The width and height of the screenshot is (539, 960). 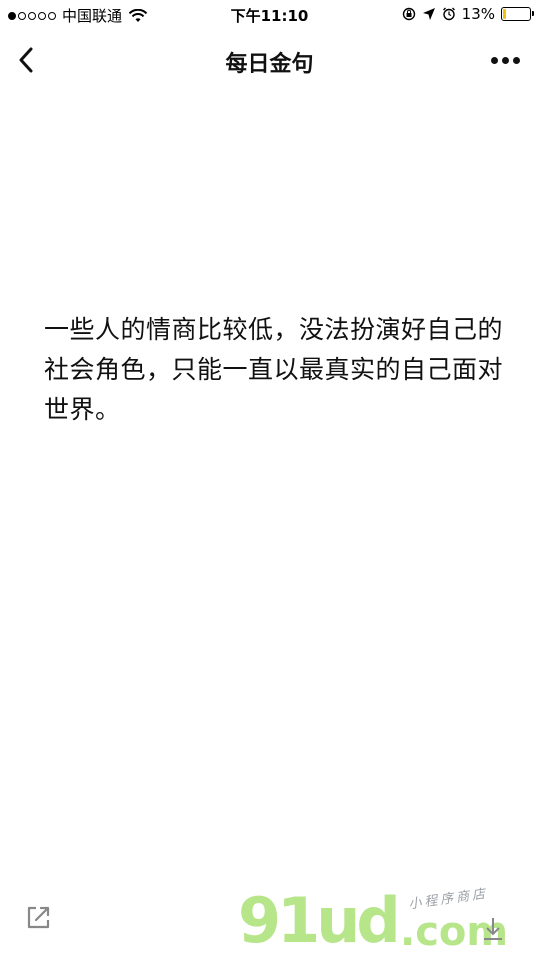 What do you see at coordinates (505, 60) in the screenshot?
I see `more-button` at bounding box center [505, 60].